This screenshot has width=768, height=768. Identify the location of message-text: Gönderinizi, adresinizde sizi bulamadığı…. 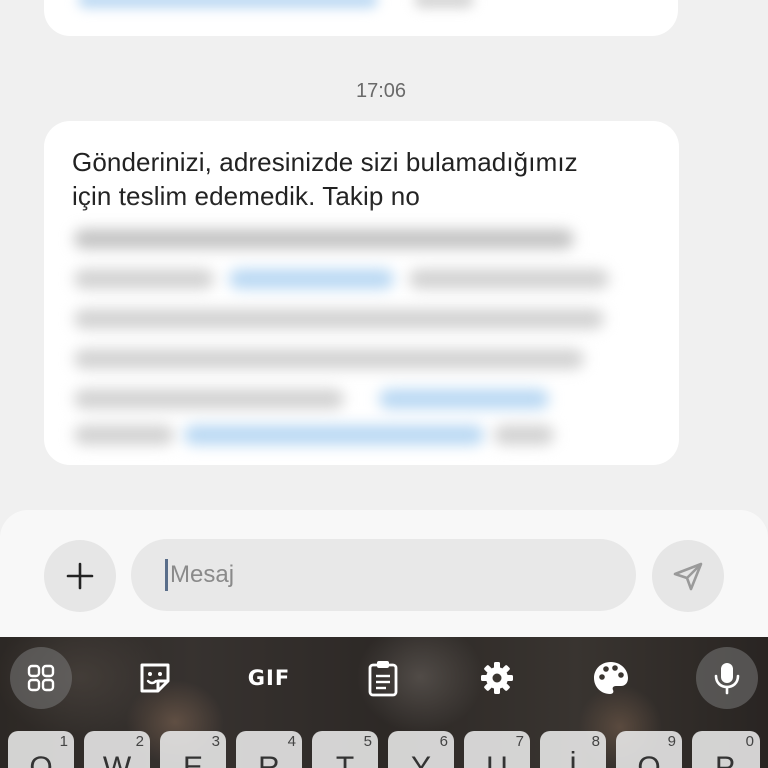
(362, 179).